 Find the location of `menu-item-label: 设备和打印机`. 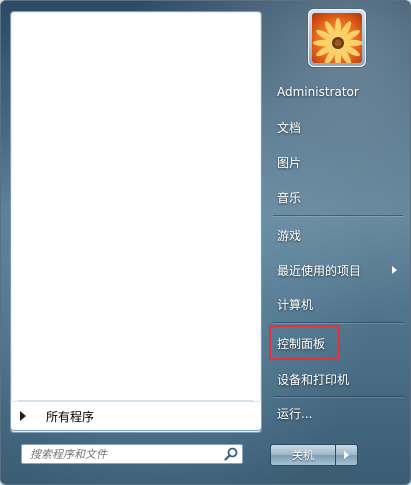

menu-item-label: 设备和打印机 is located at coordinates (313, 379).